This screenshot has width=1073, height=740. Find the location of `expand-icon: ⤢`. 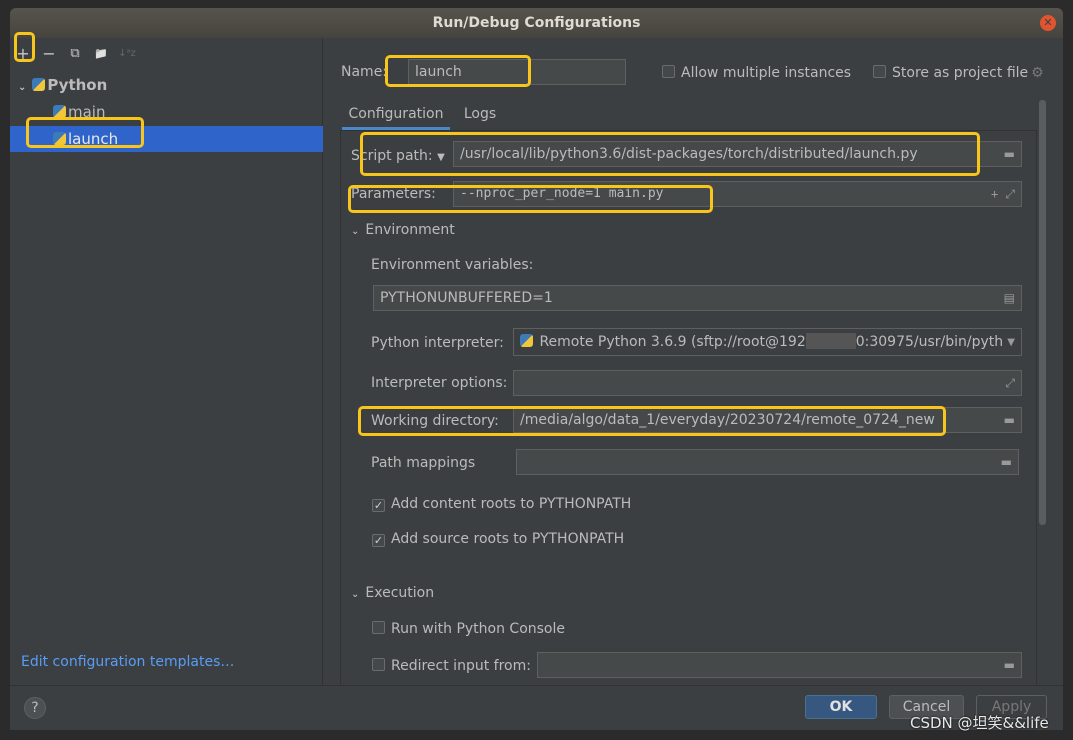

expand-icon: ⤢ is located at coordinates (1010, 383).